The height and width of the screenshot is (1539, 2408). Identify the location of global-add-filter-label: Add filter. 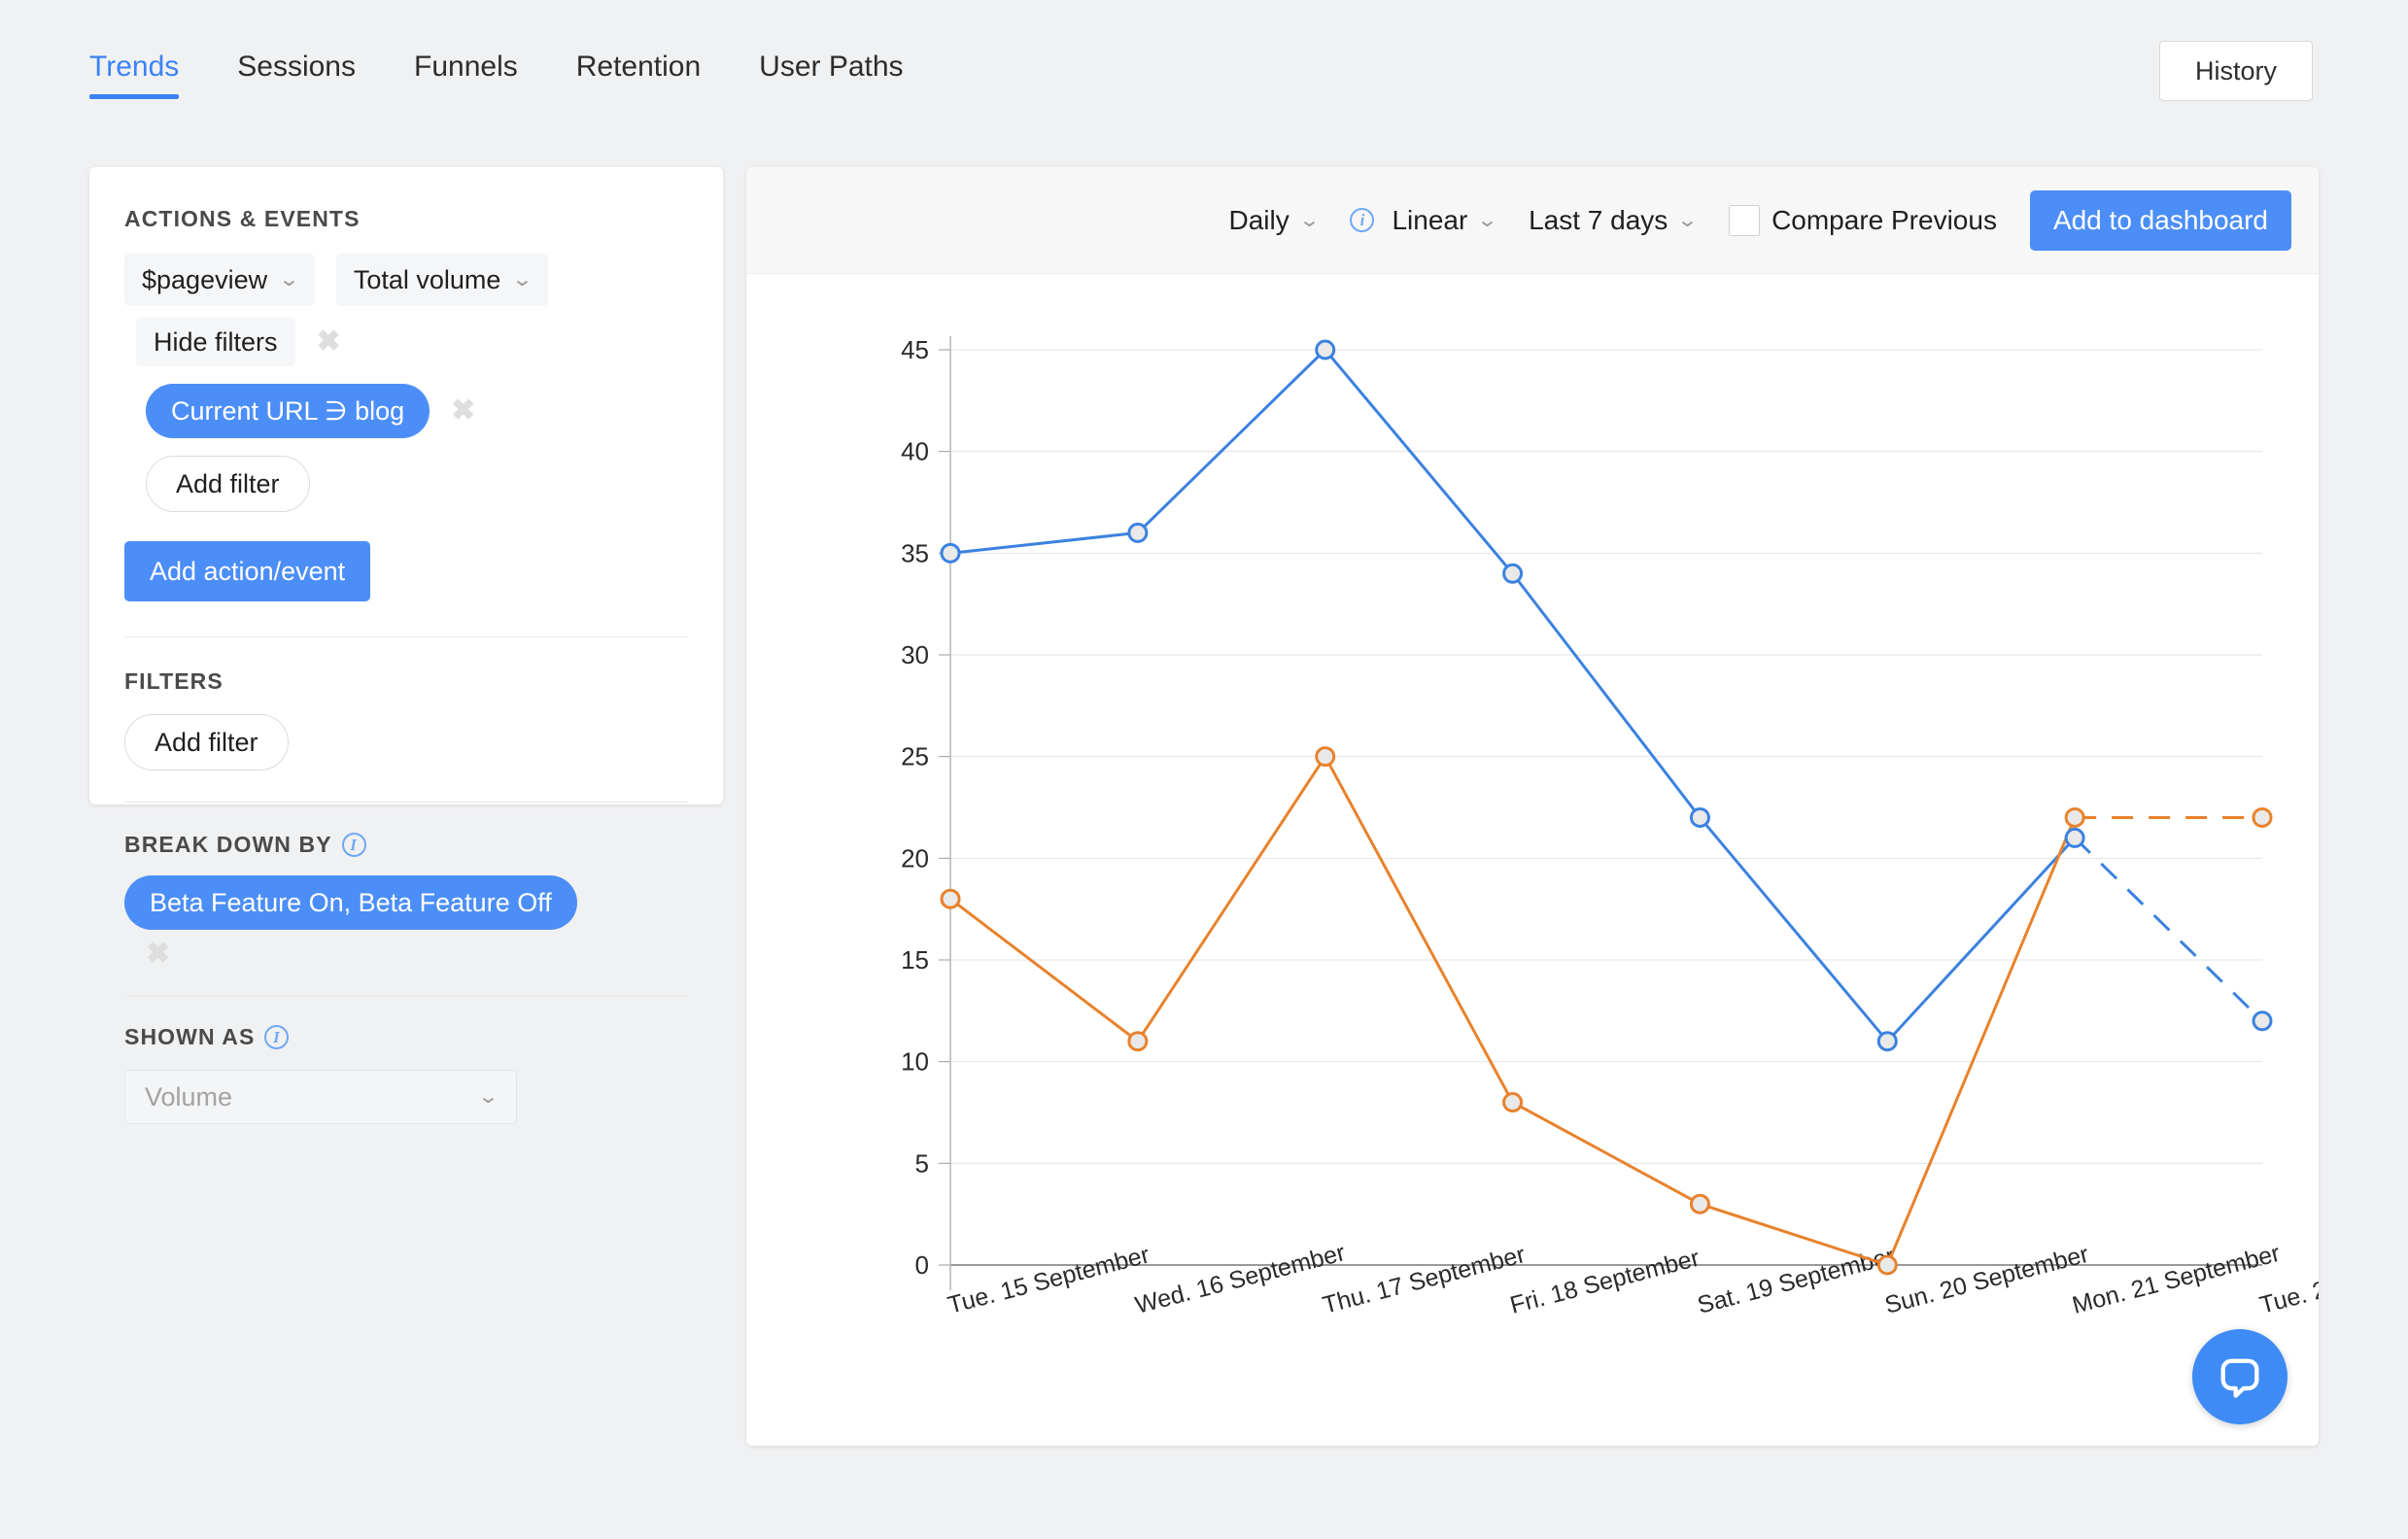
(206, 742).